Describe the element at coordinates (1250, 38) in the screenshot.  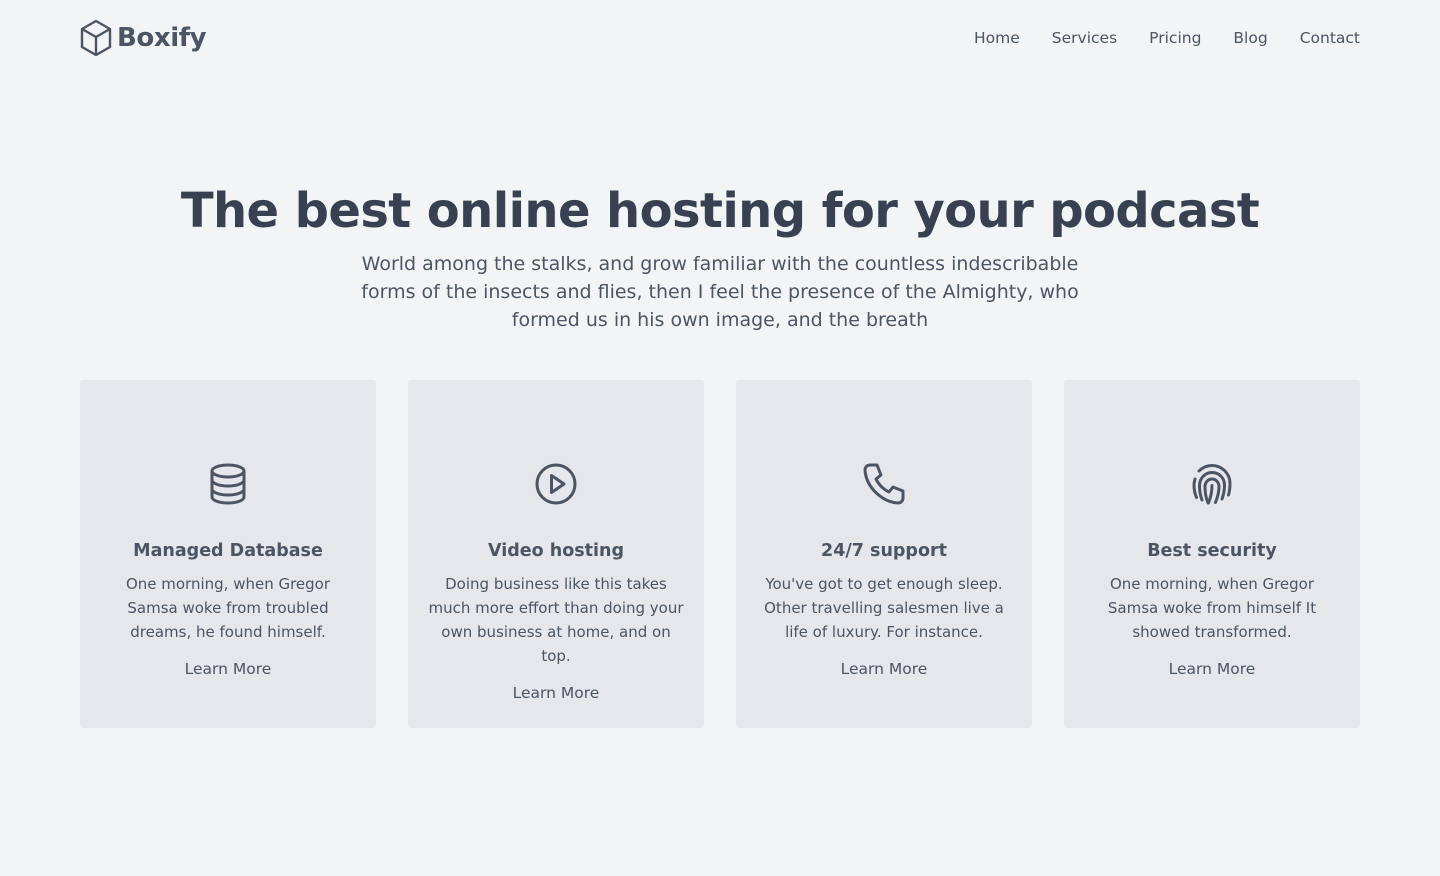
I see `nav-blog-link: Blog` at that location.